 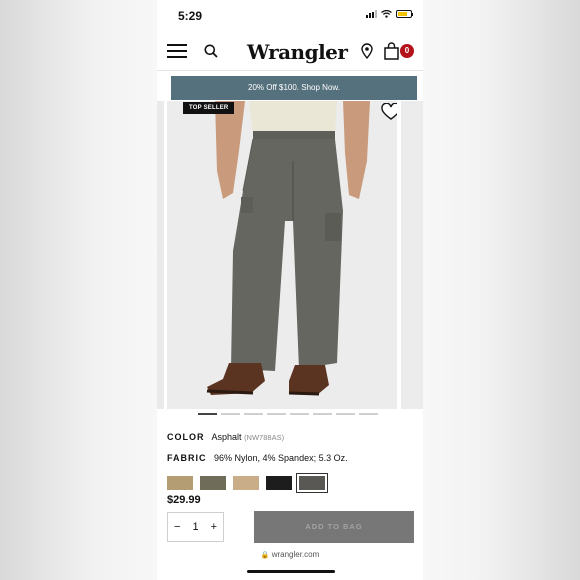 I want to click on lock-icon: 🔒, so click(x=265, y=555).